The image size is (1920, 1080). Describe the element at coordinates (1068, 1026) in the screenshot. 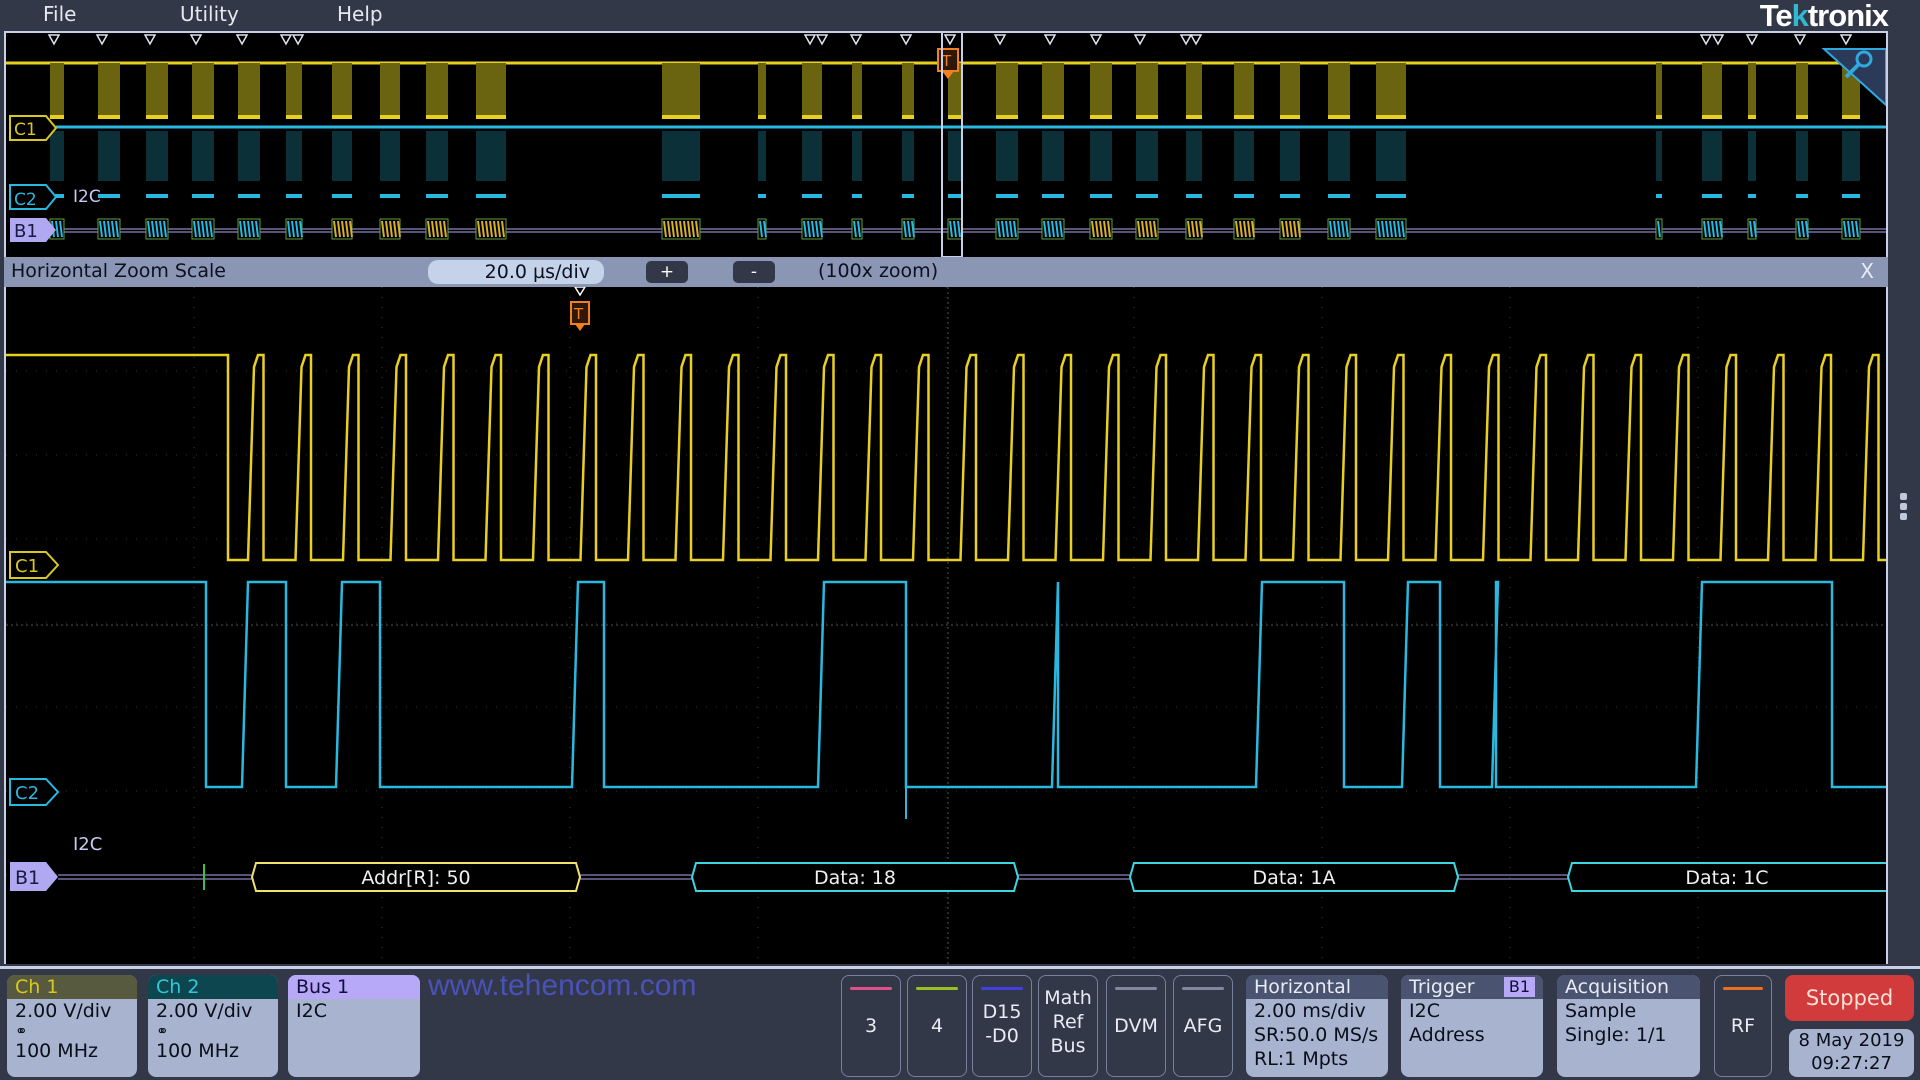

I see `status-button-math-ref-bus: Math Ref Bus` at that location.